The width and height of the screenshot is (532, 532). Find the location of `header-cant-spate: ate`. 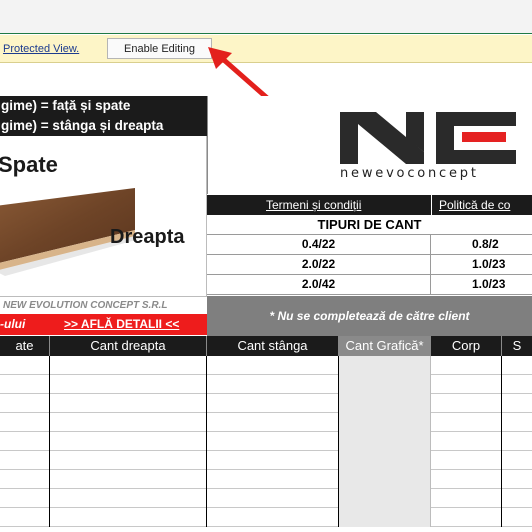

header-cant-spate: ate is located at coordinates (25, 346).